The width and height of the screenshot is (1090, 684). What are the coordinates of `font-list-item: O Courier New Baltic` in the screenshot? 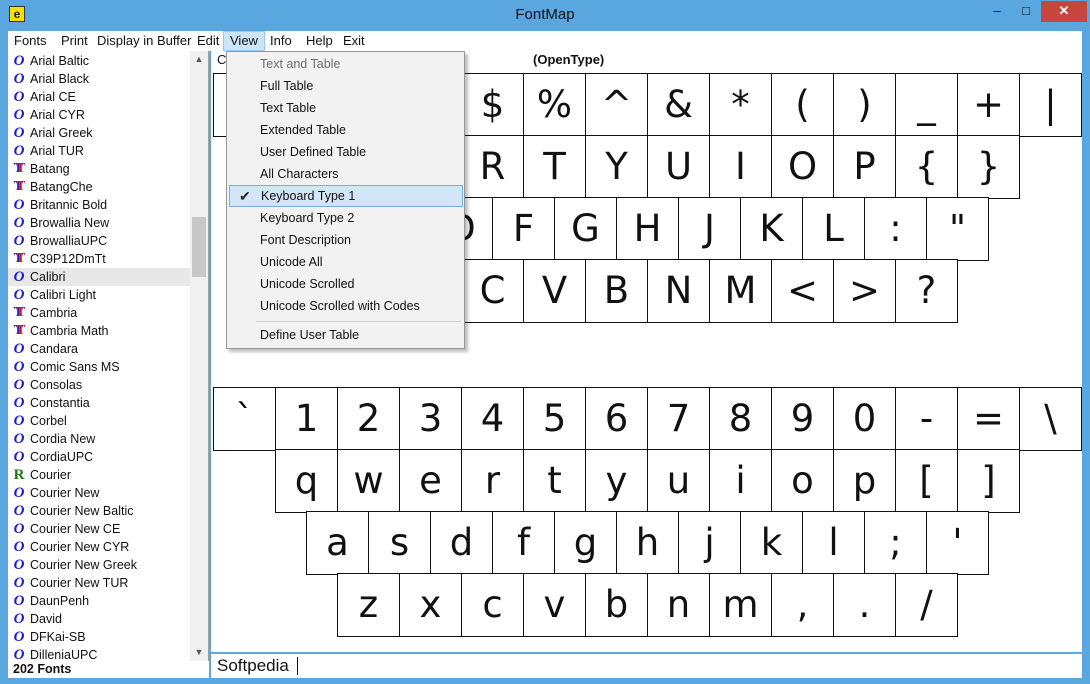 It's located at (100, 511).